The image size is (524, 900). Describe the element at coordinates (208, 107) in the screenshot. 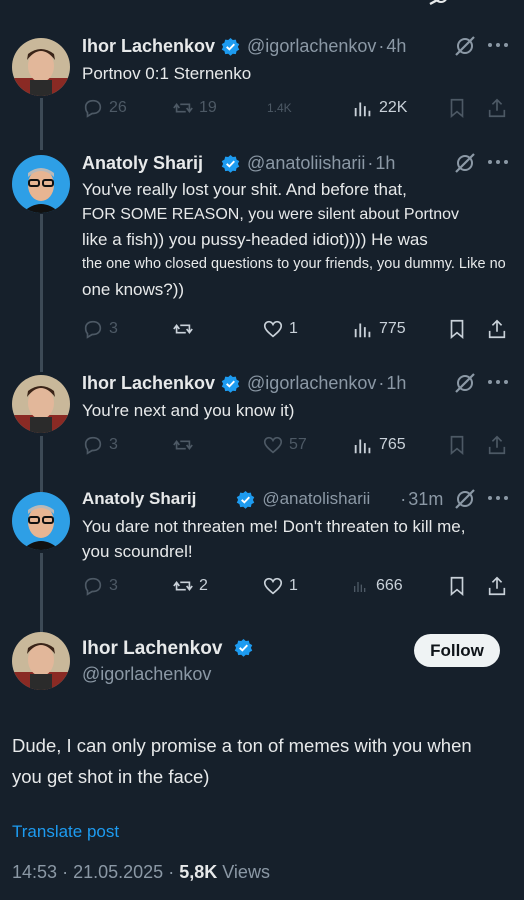

I see `repost-count: 19` at that location.